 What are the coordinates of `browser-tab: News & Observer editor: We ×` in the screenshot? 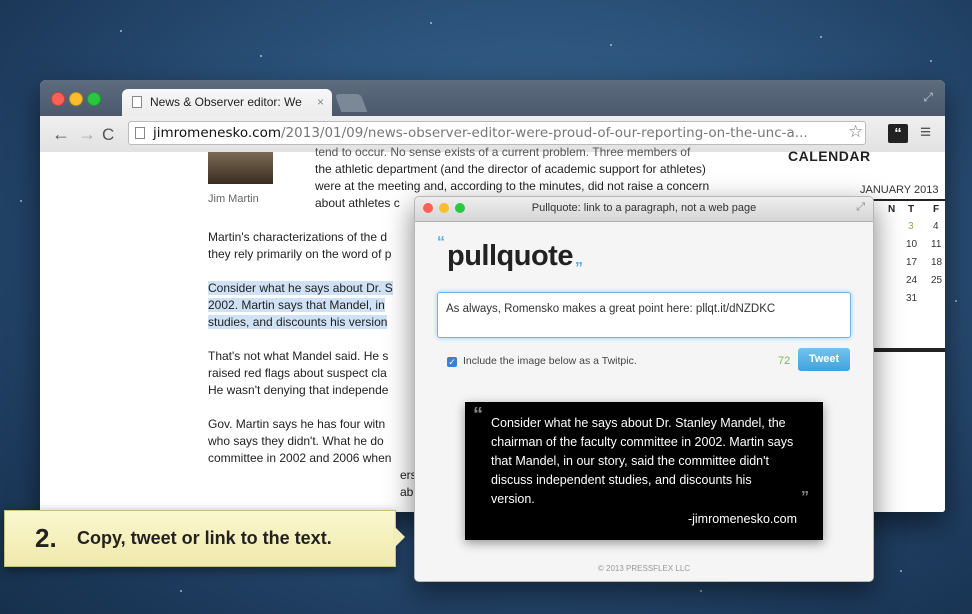 It's located at (227, 102).